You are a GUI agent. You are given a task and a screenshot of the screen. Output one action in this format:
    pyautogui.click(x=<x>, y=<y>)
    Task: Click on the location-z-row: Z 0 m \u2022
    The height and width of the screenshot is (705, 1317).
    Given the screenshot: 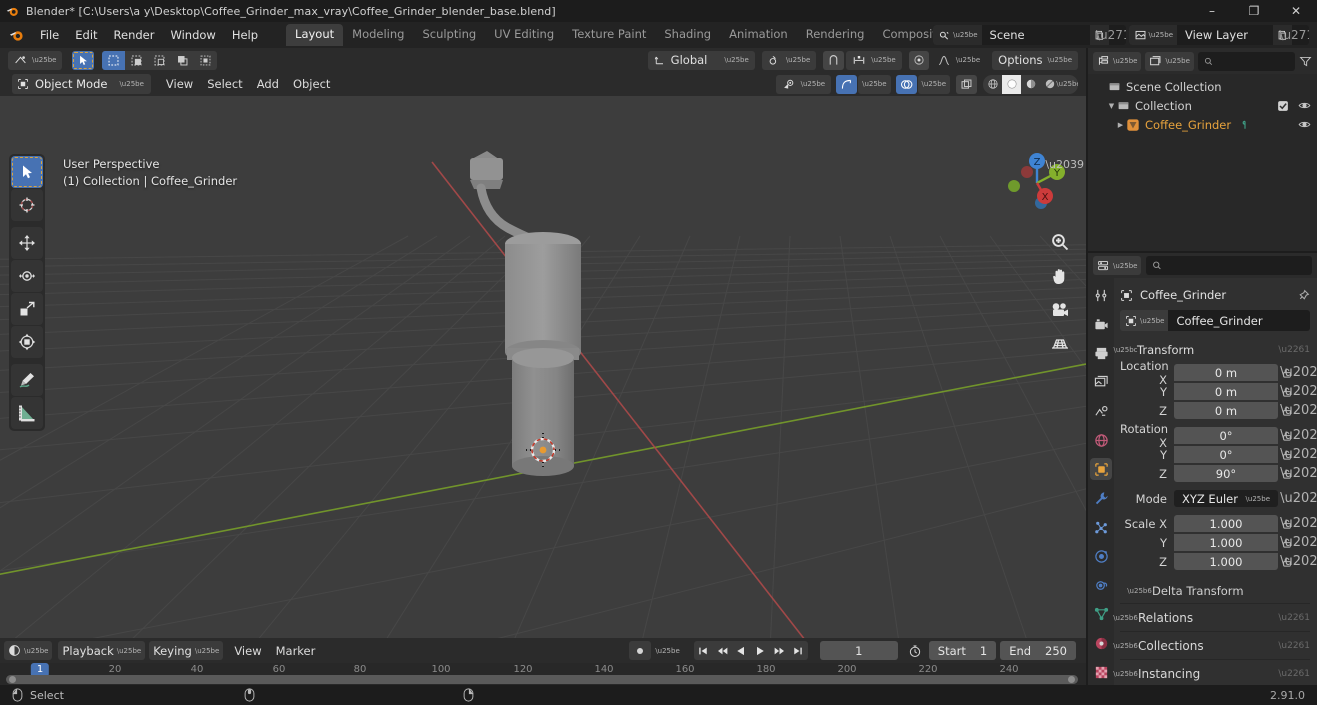 What is the action you would take?
    pyautogui.click(x=1218, y=410)
    